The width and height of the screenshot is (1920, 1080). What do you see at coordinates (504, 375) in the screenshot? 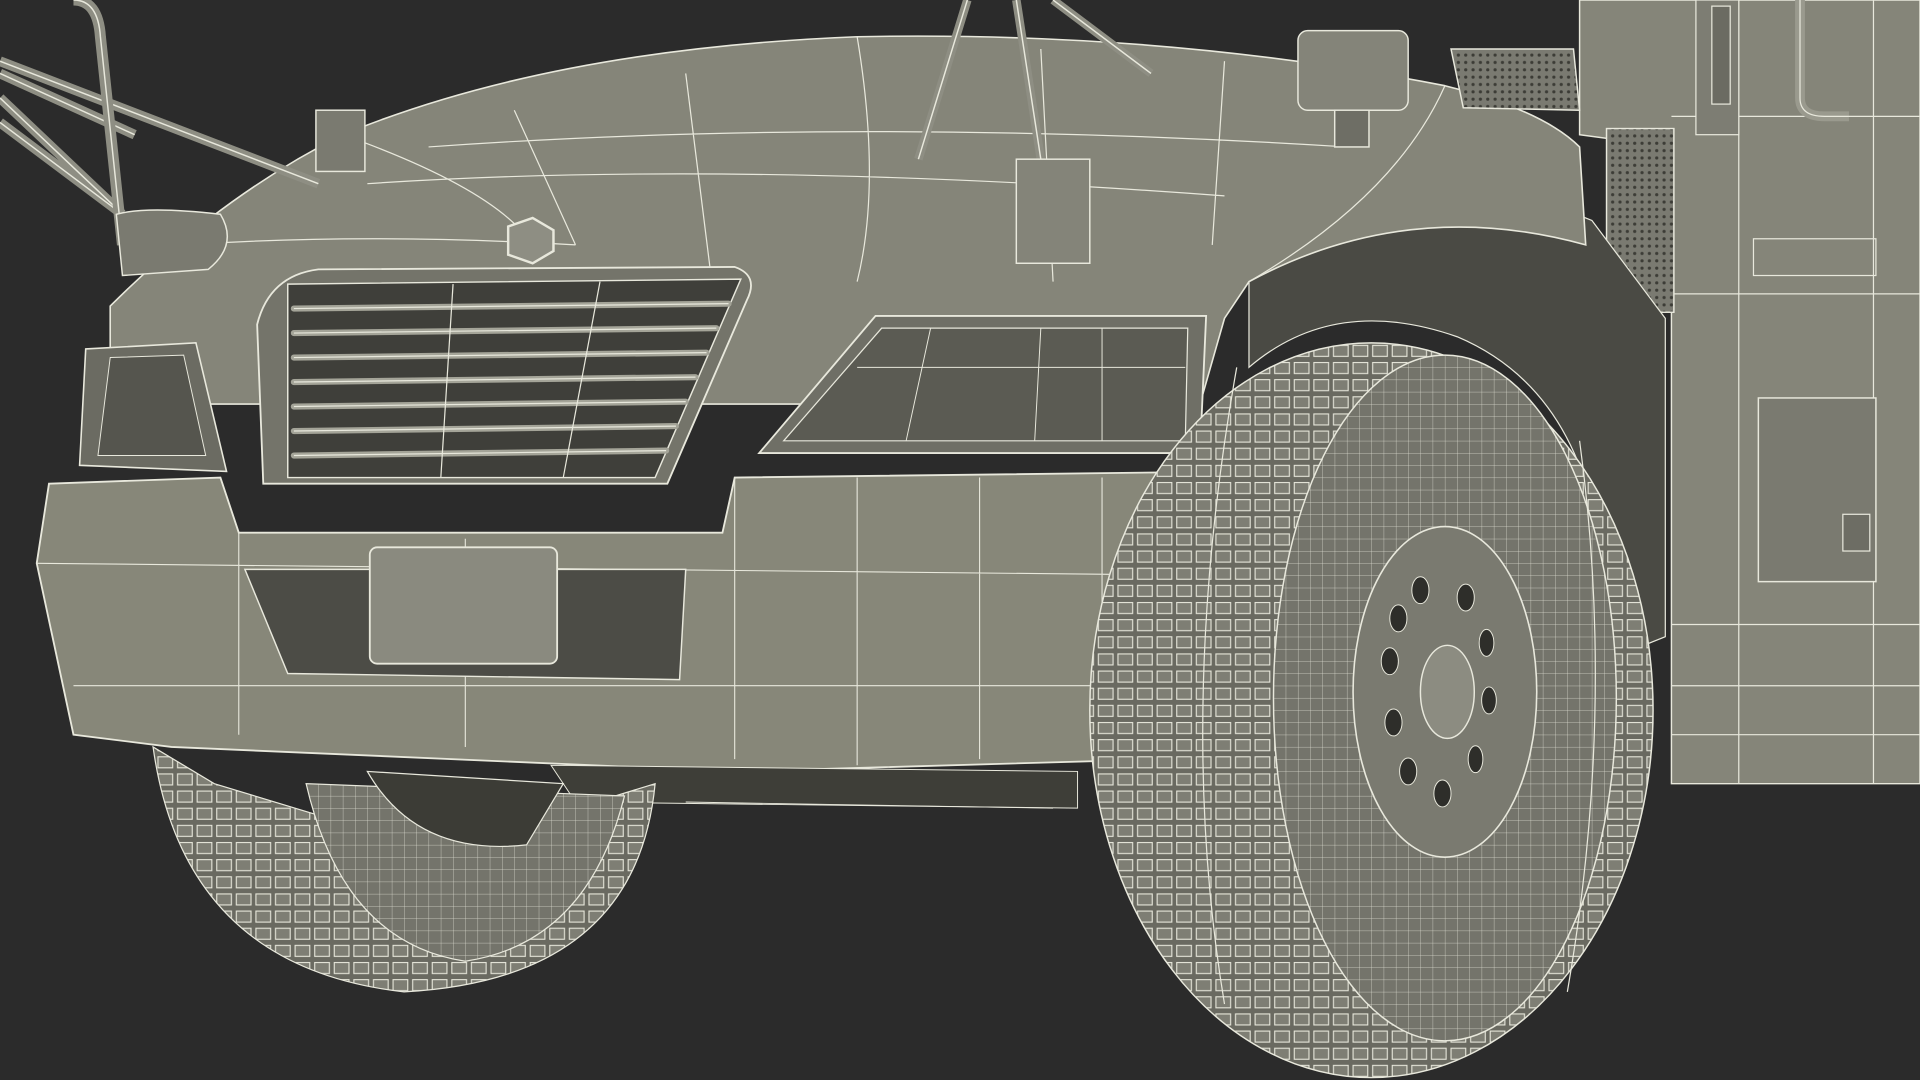
I see `front-grille` at bounding box center [504, 375].